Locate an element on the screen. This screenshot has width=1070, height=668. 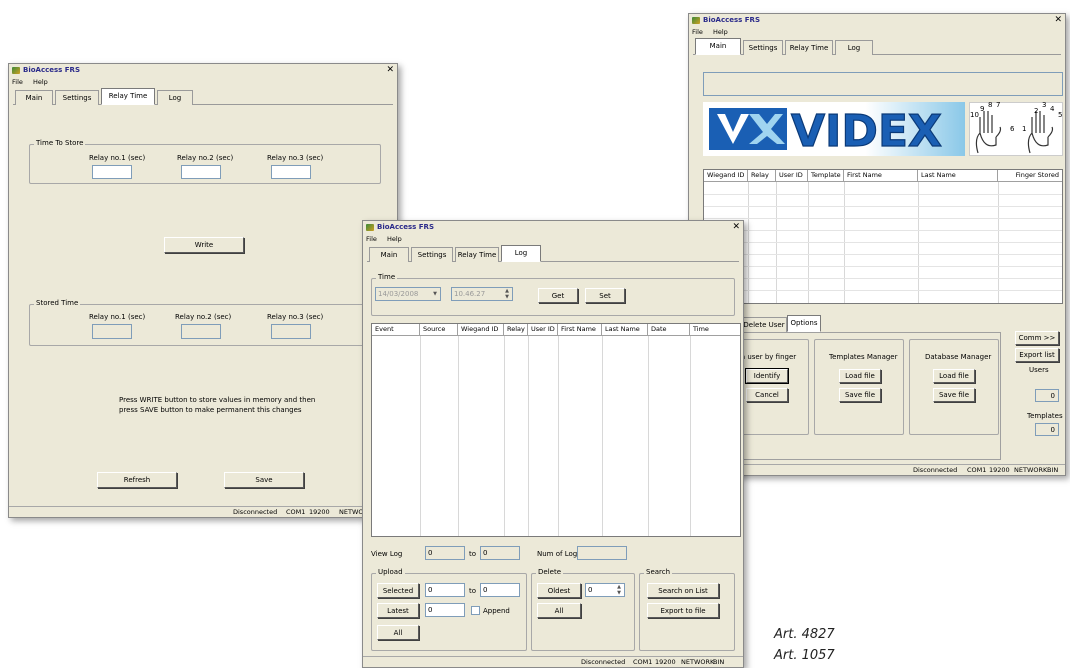
set-time-button: Set is located at coordinates (605, 295).